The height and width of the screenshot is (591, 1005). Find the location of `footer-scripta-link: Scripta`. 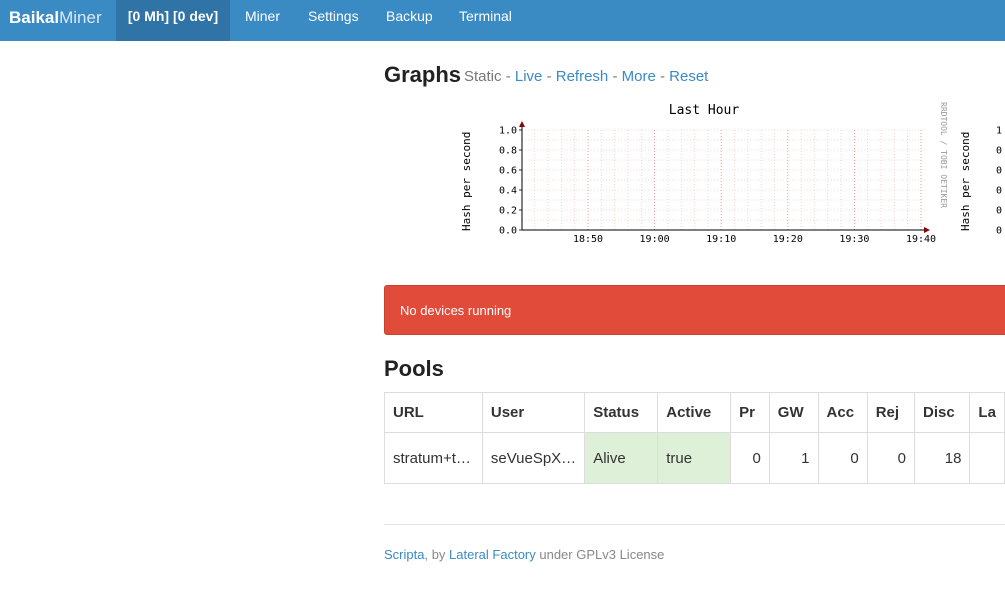

footer-scripta-link: Scripta is located at coordinates (404, 554).